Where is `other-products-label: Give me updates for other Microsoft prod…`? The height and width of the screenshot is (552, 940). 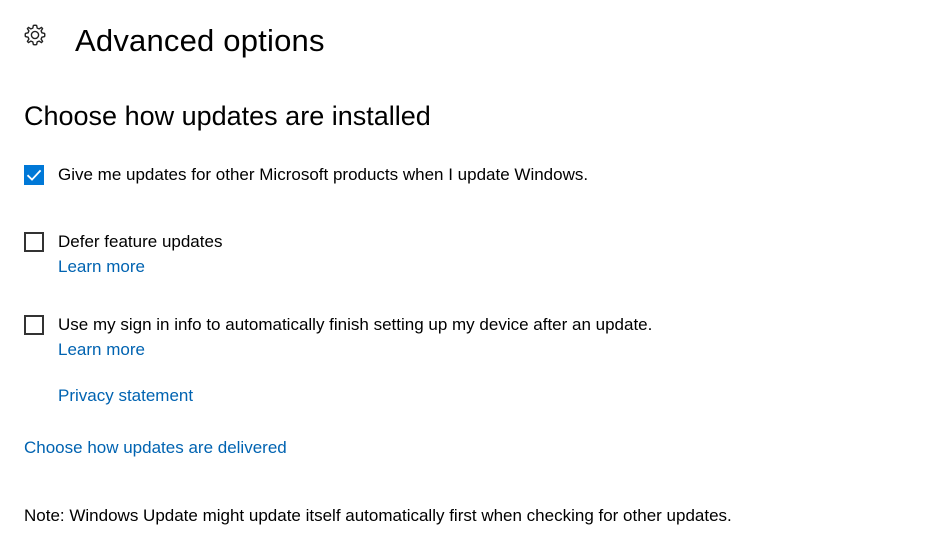 other-products-label: Give me updates for other Microsoft prod… is located at coordinates (323, 174).